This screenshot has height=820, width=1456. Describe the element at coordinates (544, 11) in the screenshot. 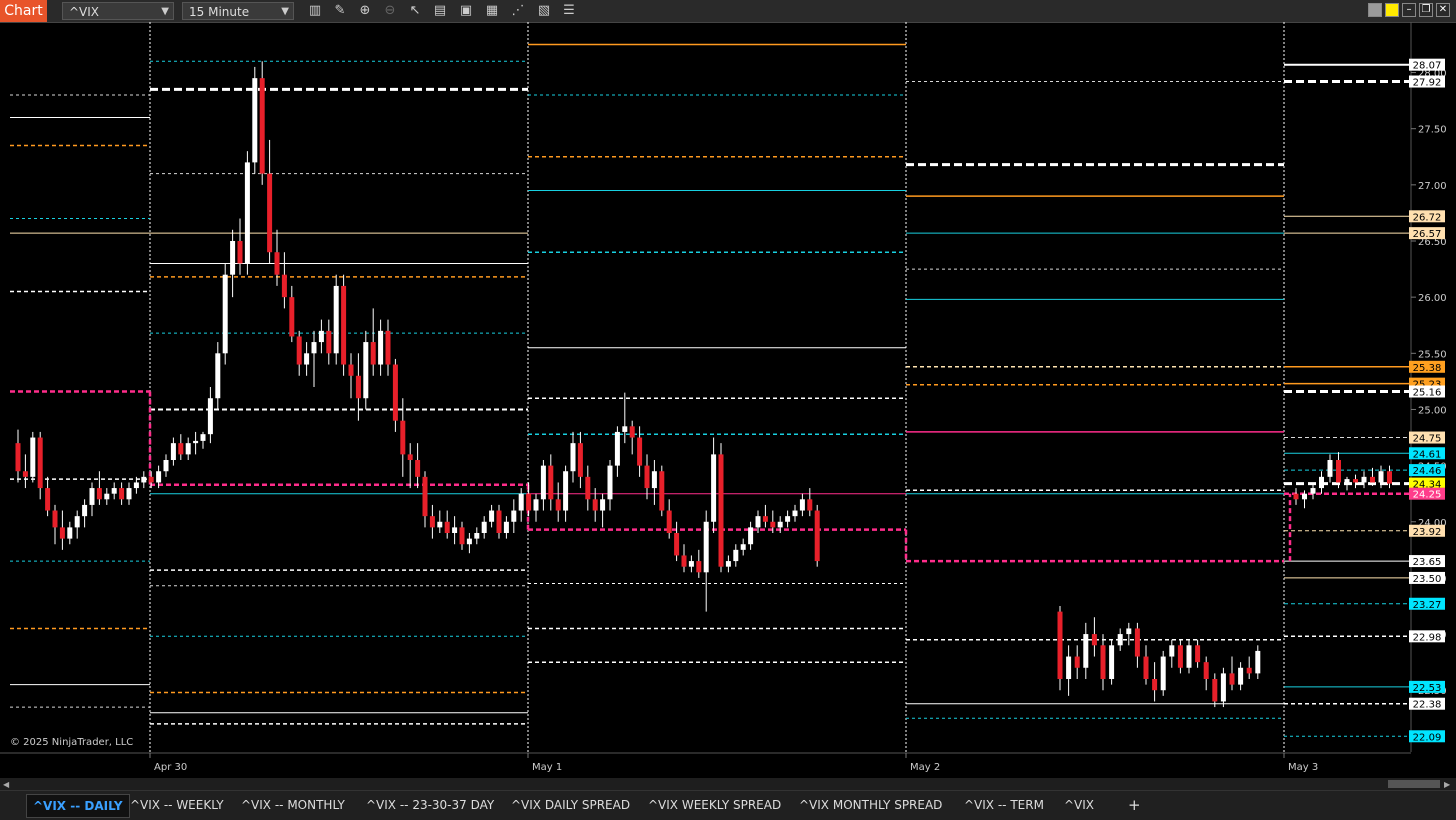

I see `strategies-icon: ▧` at that location.